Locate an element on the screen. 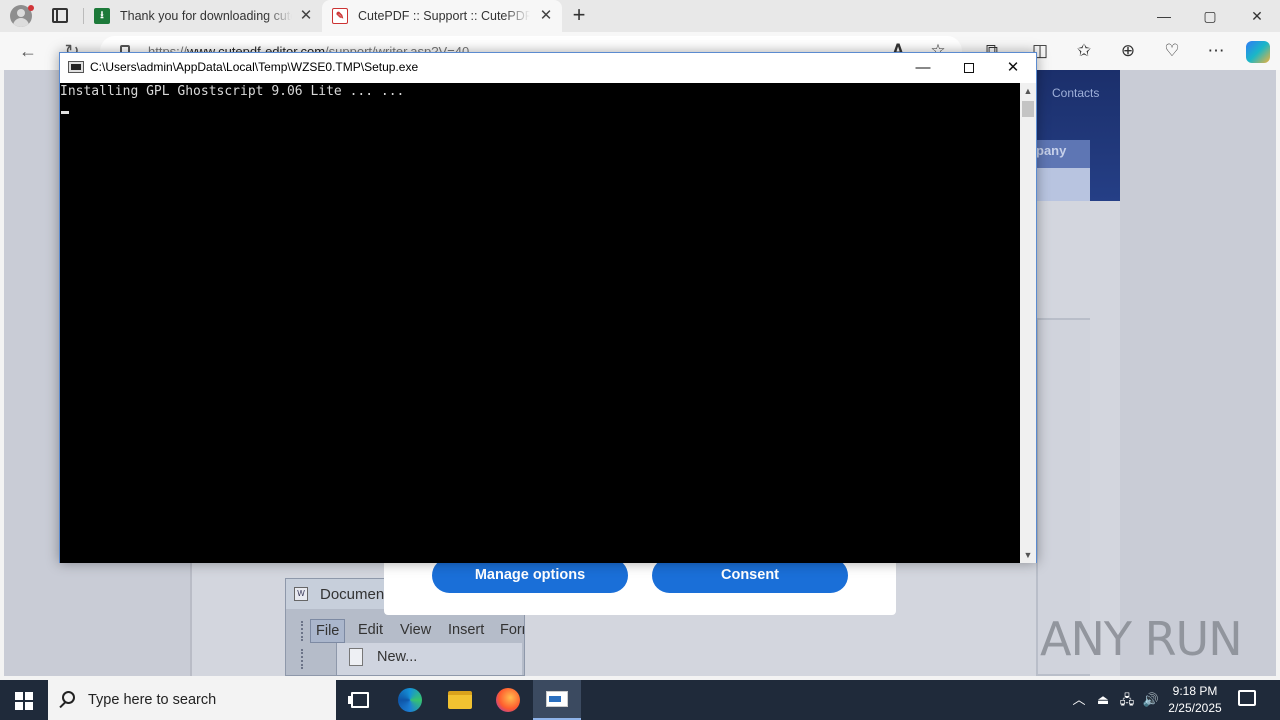 Image resolution: width=1280 pixels, height=720 pixels. taskbar-edge is located at coordinates (410, 700).